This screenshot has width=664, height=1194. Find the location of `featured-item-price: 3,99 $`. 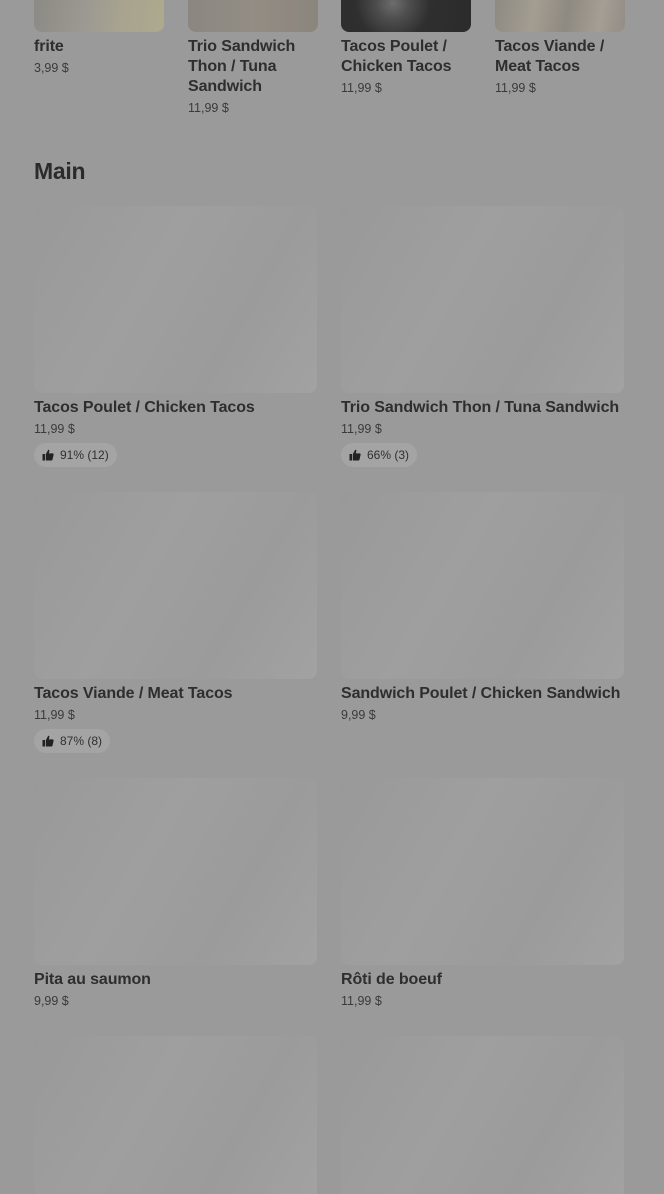

featured-item-price: 3,99 $ is located at coordinates (51, 68).